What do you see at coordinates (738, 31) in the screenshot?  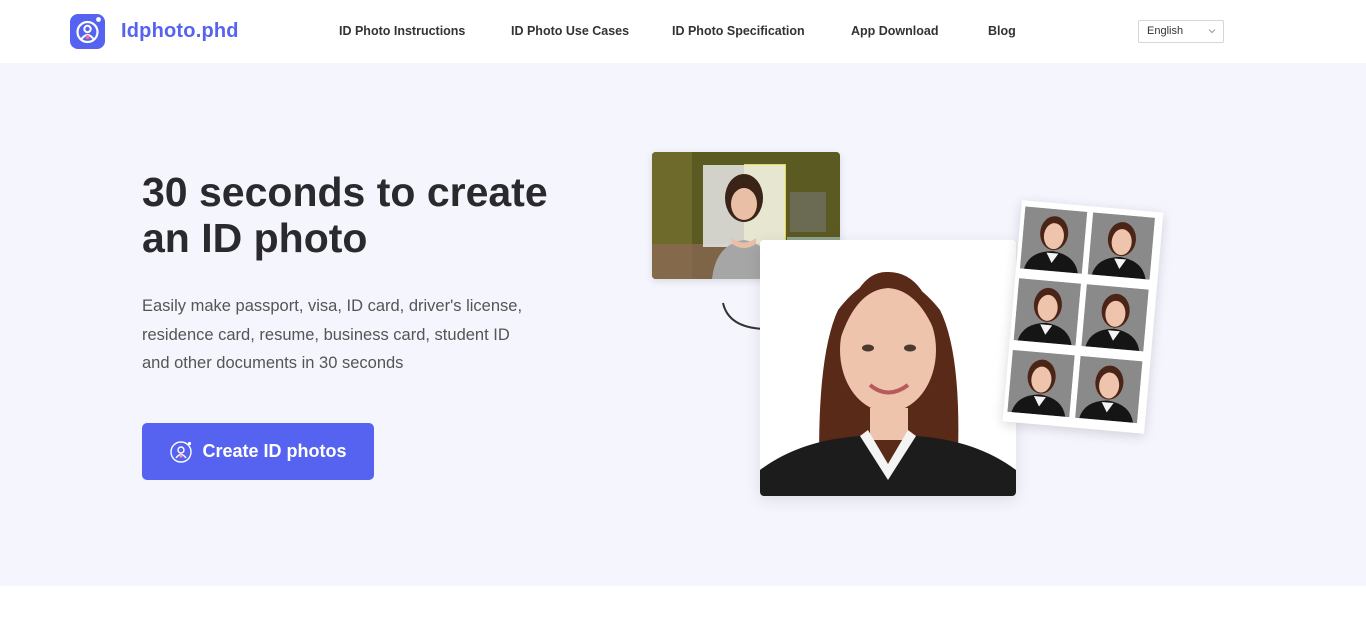 I see `nav-id-photo-specification: ID Photo Specification` at bounding box center [738, 31].